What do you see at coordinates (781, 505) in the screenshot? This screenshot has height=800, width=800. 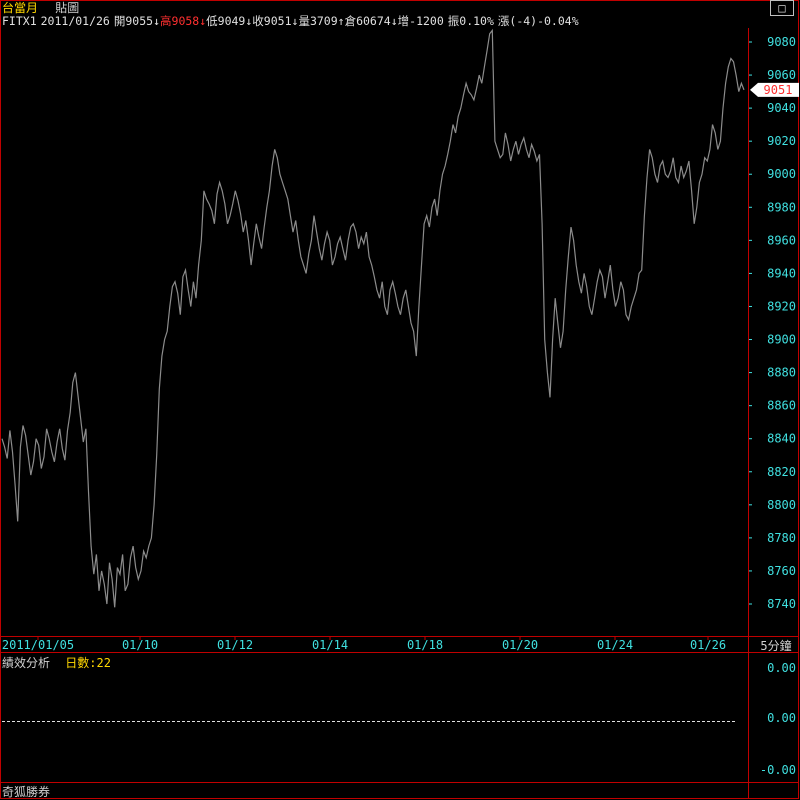 I see `y-tick-label: 8800` at bounding box center [781, 505].